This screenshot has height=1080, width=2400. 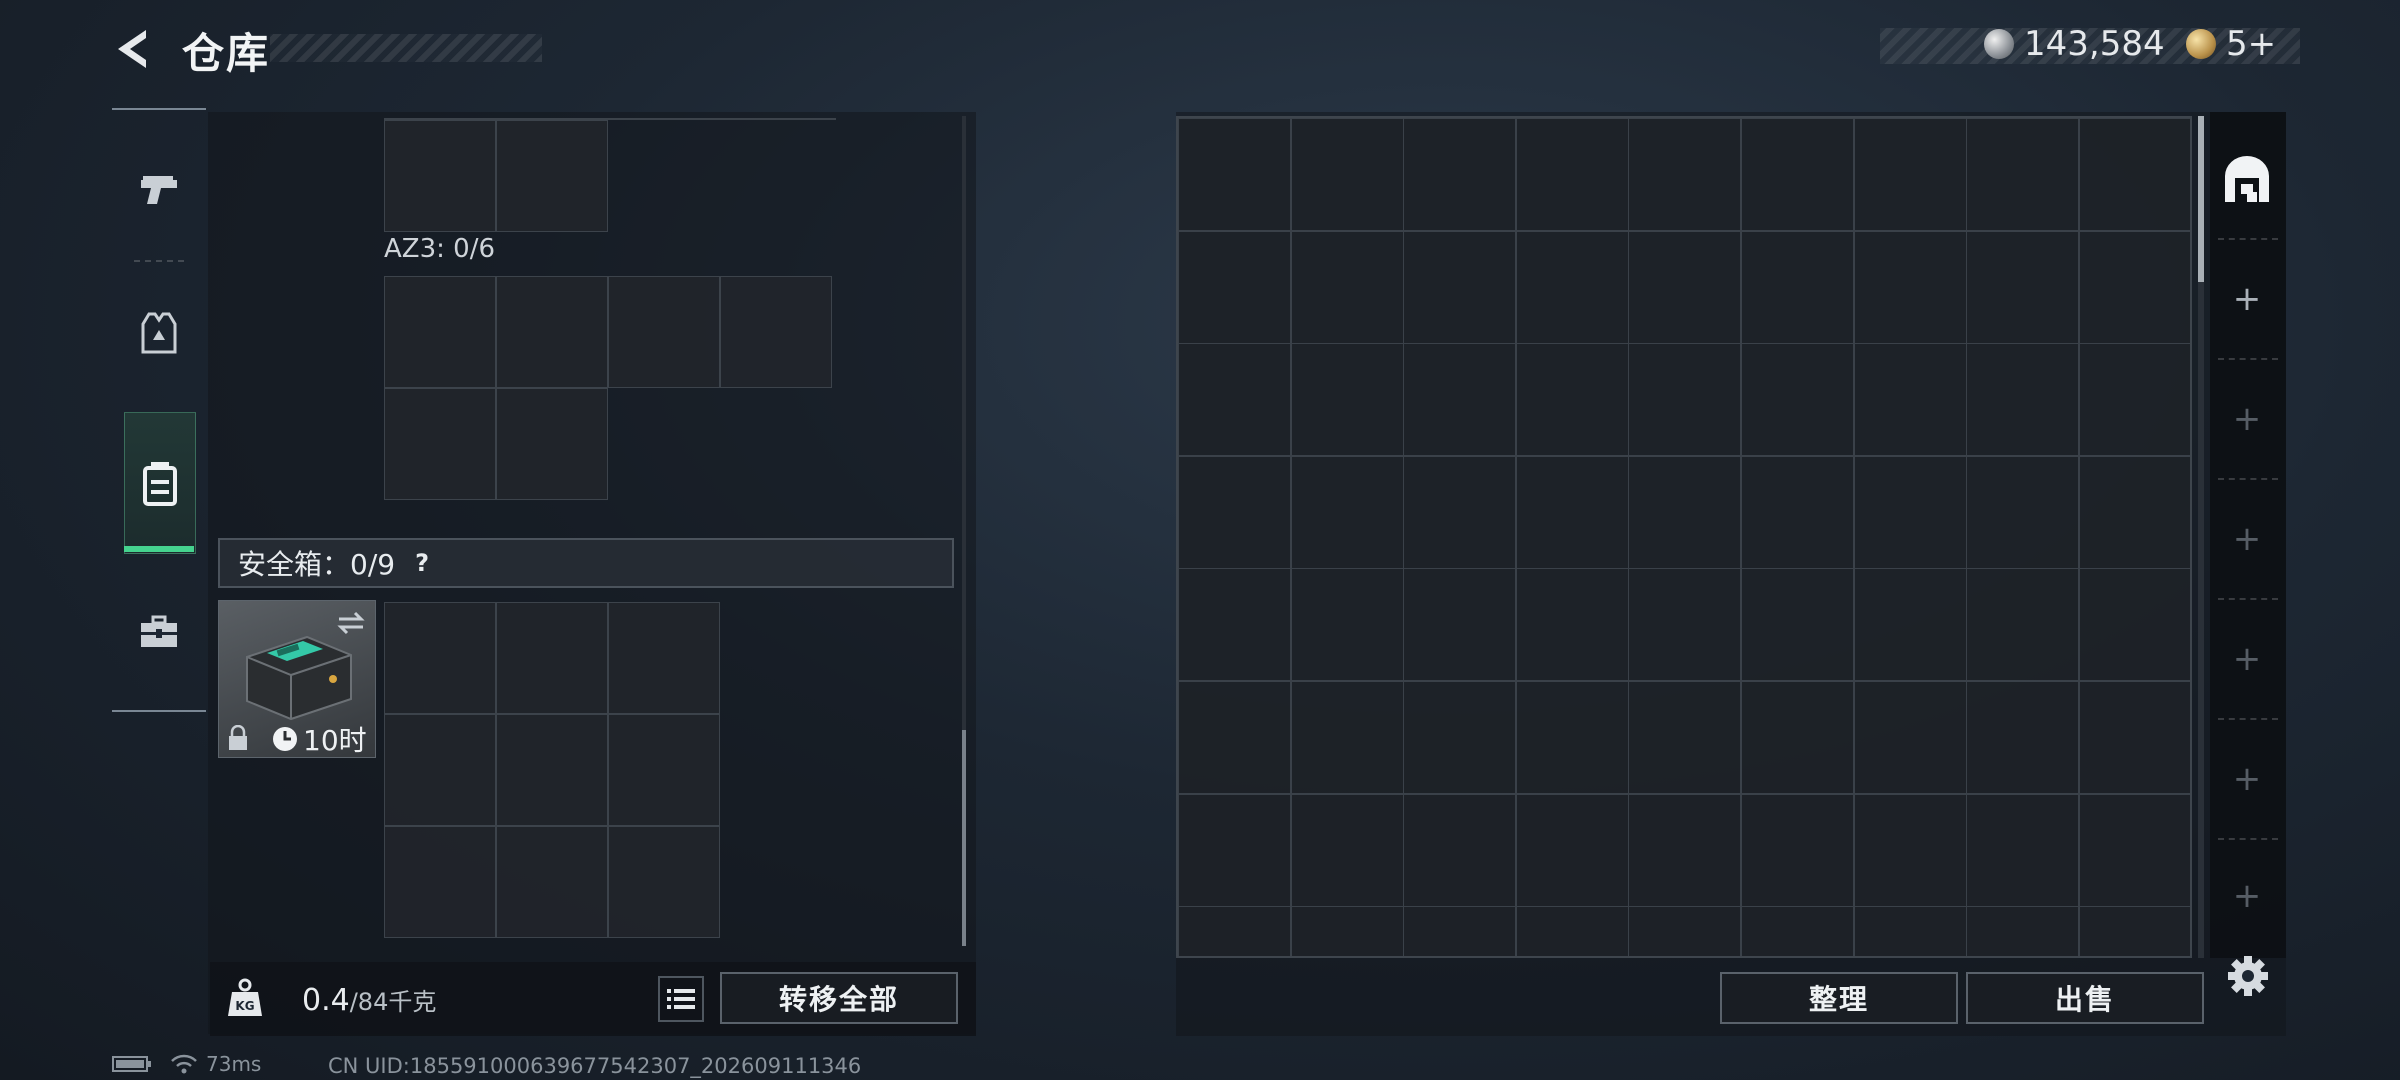 I want to click on gold-currency: 5+, so click(x=2231, y=44).